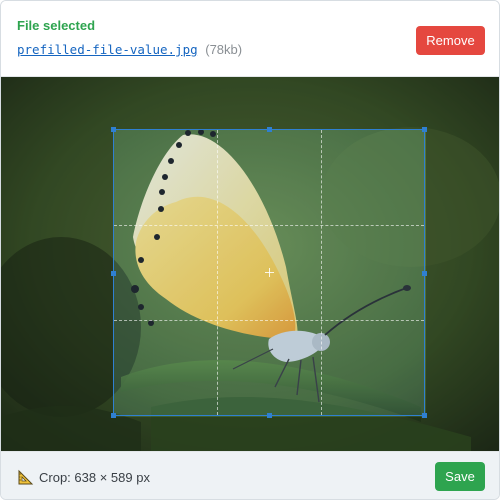 This screenshot has width=500, height=500. What do you see at coordinates (424, 273) in the screenshot?
I see `crop-handle-right` at bounding box center [424, 273].